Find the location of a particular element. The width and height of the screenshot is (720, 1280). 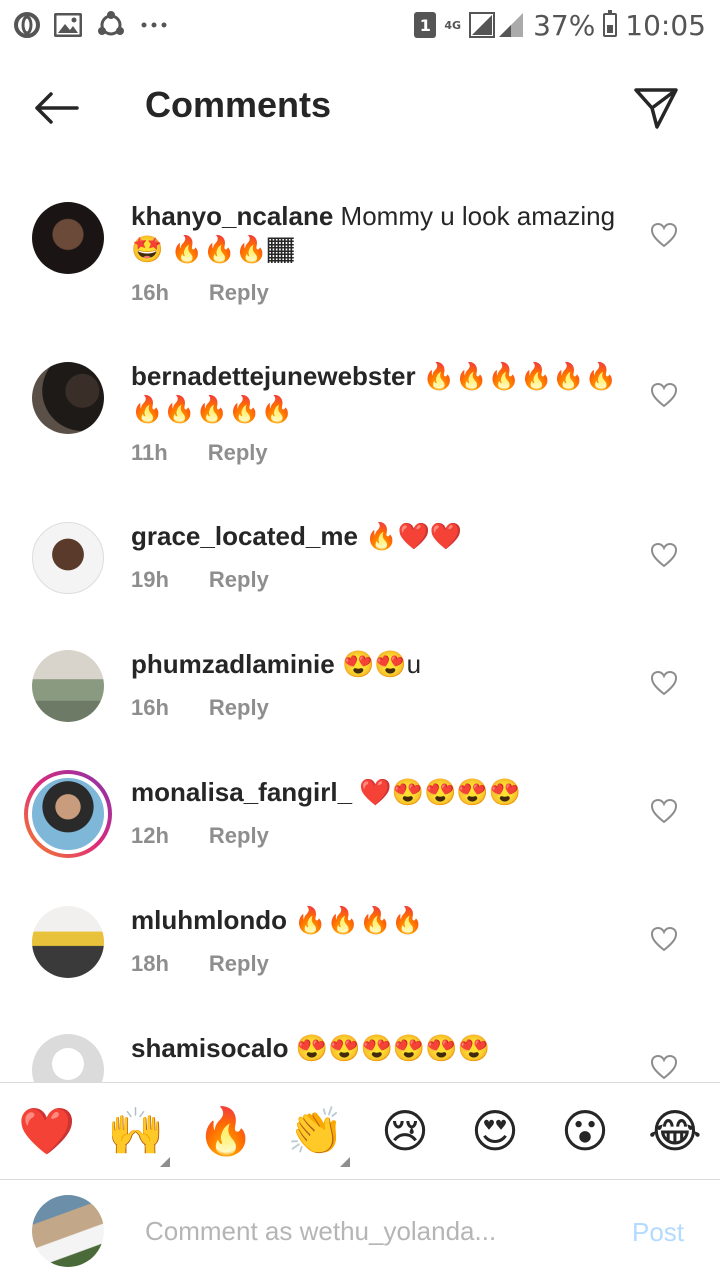

arrow-left-icon is located at coordinates (57, 108).